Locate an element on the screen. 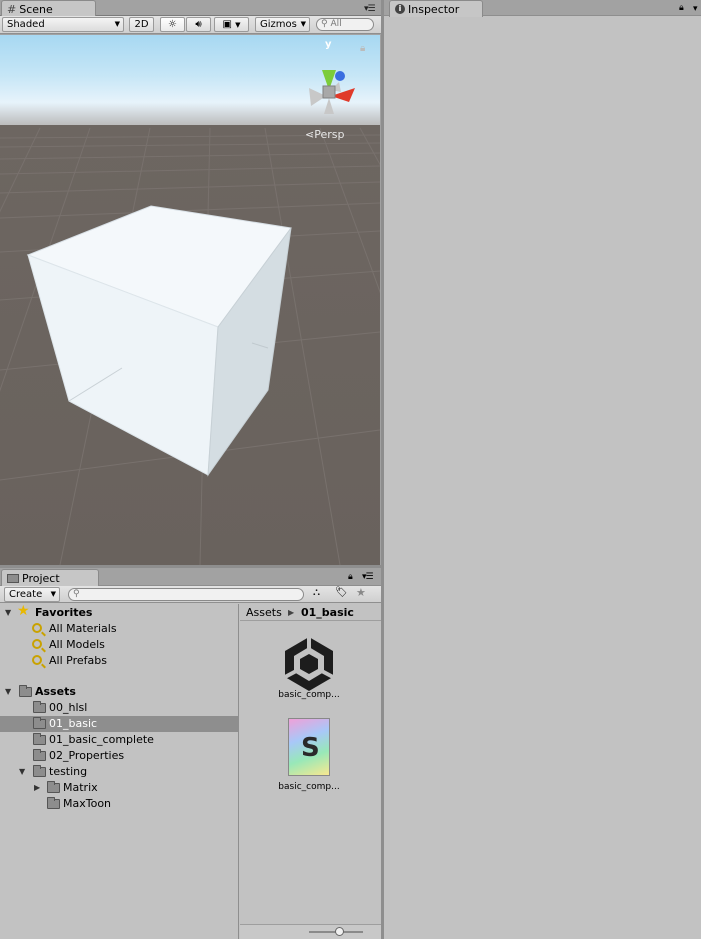 This screenshot has width=701, height=939. tree-folder-00-hlsl: 00_hlsl is located at coordinates (119, 708).